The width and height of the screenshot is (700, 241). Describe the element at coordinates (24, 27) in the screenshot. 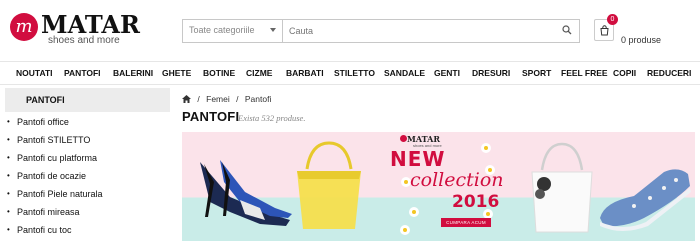

I see `logo-mark: m` at that location.